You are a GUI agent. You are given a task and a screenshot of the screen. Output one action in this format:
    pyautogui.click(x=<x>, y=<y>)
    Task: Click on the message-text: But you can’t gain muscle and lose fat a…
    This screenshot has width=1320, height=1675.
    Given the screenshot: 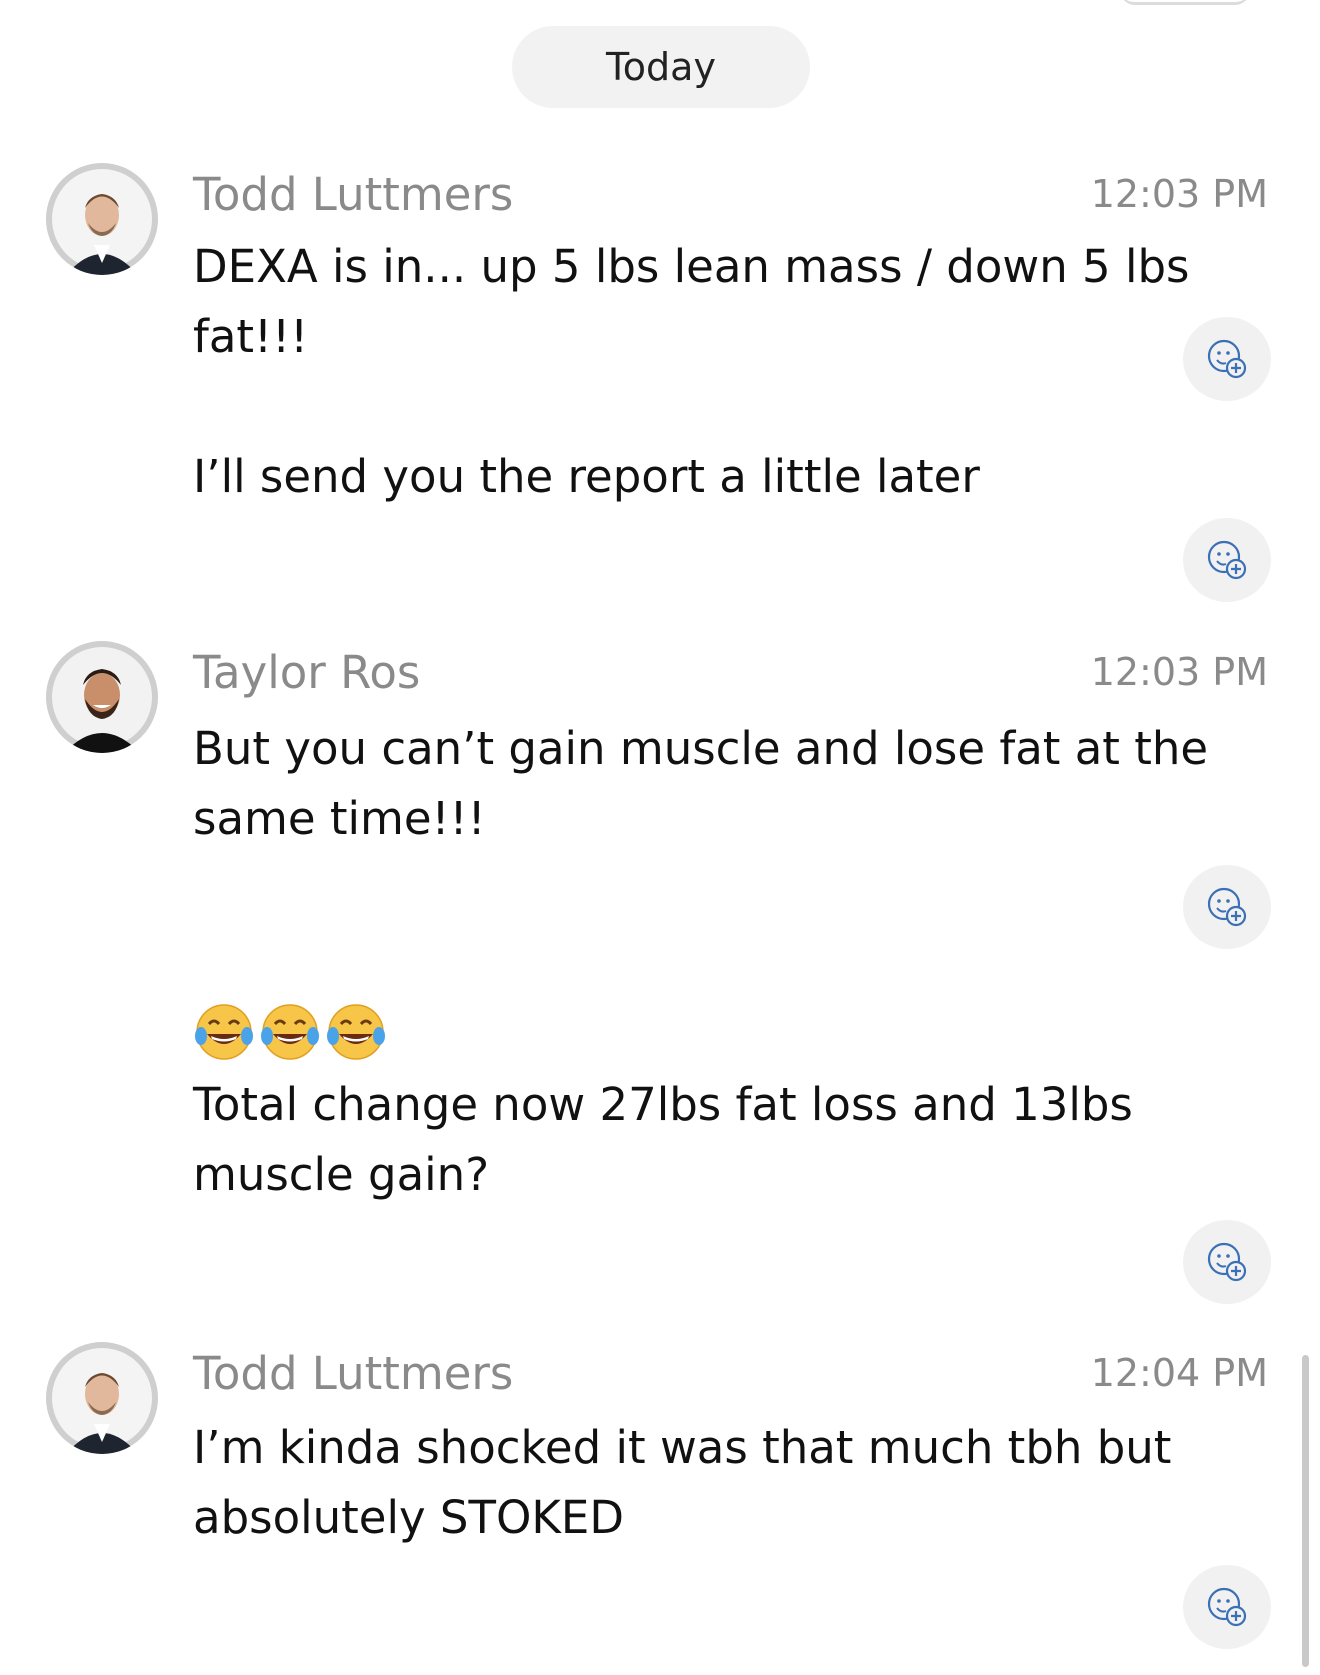 What is the action you would take?
    pyautogui.click(x=701, y=783)
    